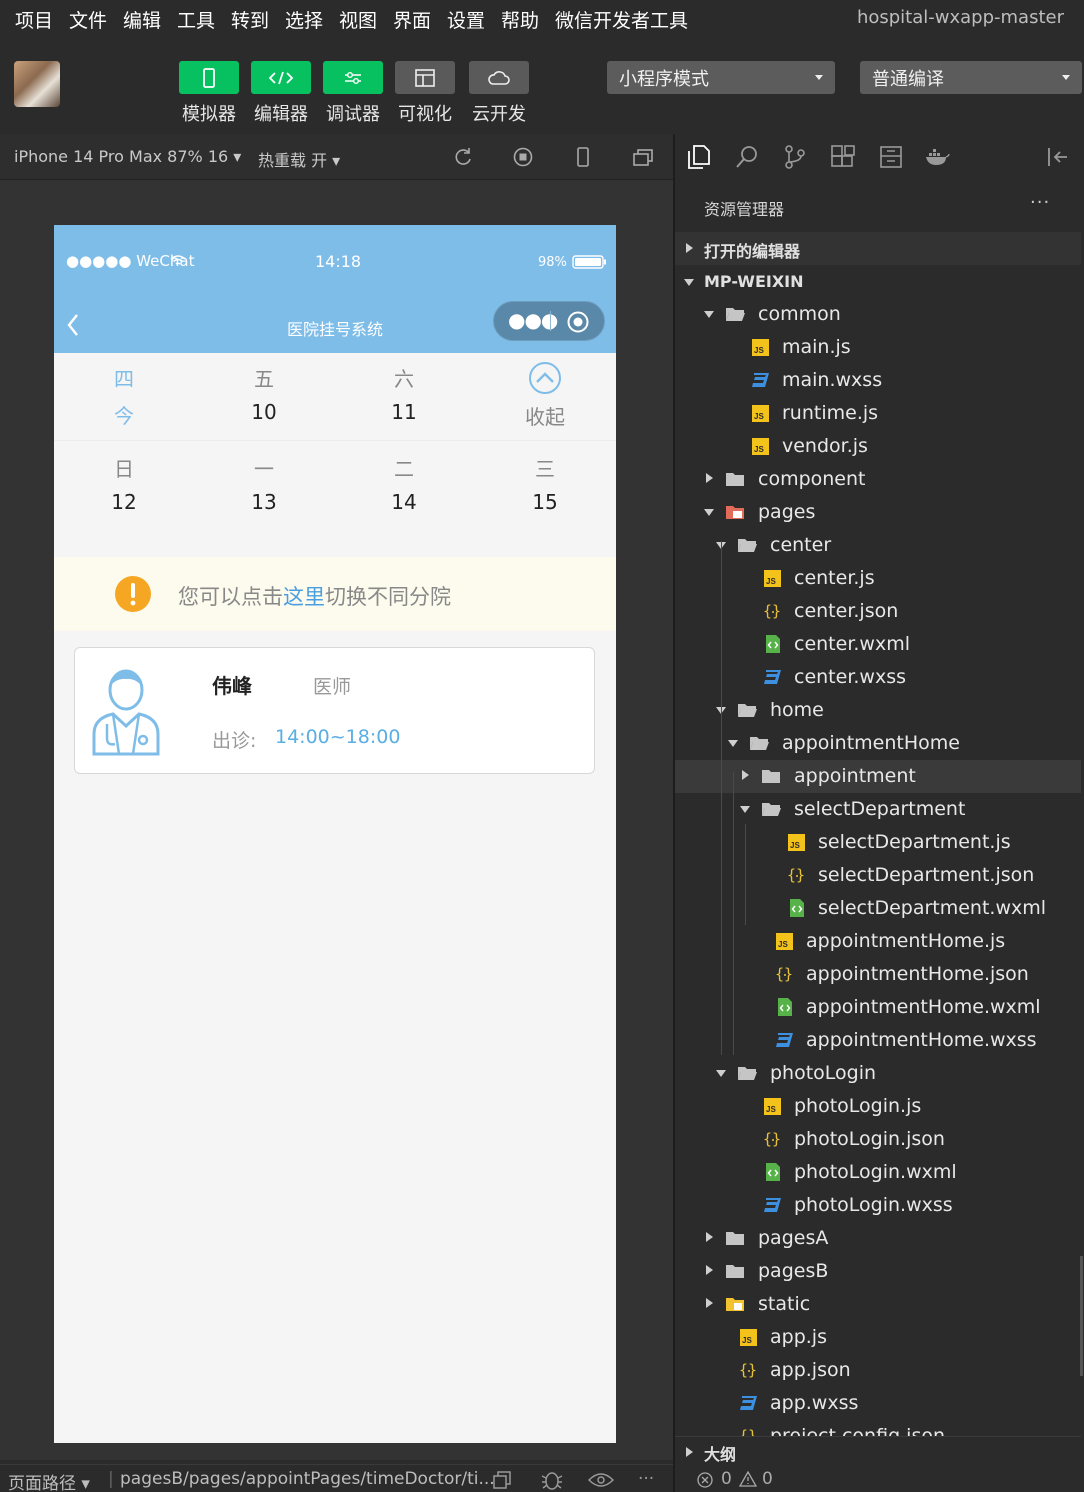 This screenshot has height=1492, width=1084. What do you see at coordinates (234, 741) in the screenshot?
I see `hours-label: 出诊:` at bounding box center [234, 741].